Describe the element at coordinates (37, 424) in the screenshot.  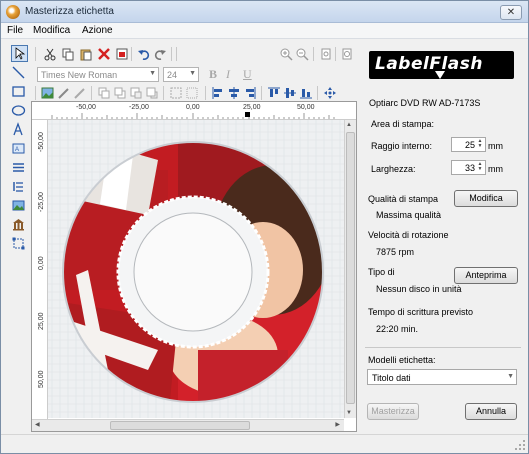
I see `scroll-left-icon: ◀` at that location.